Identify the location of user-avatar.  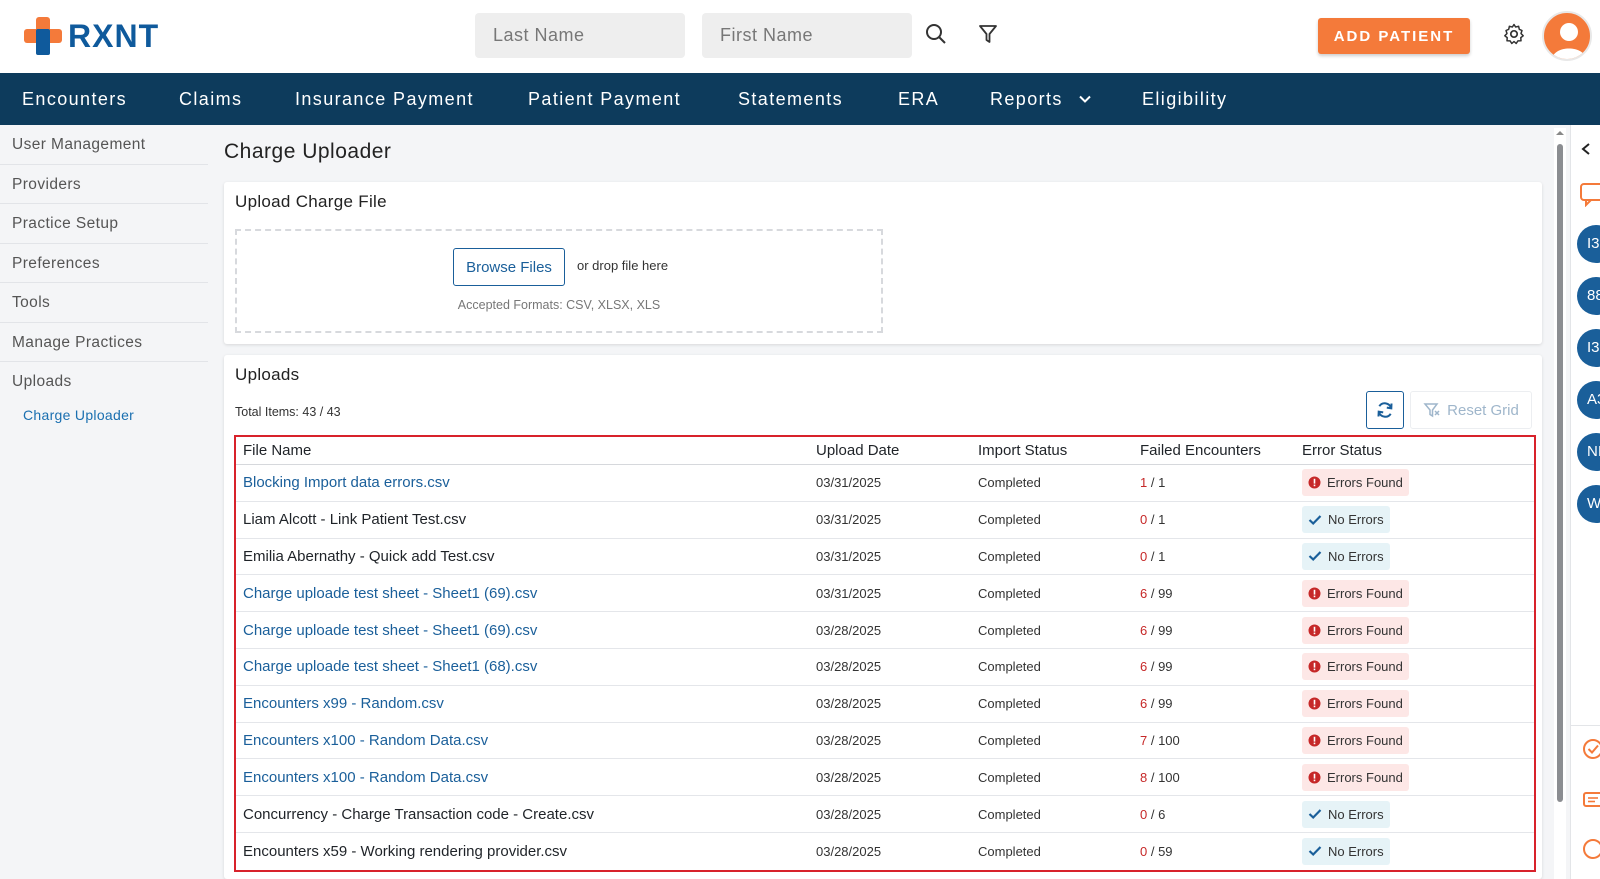
(1567, 36).